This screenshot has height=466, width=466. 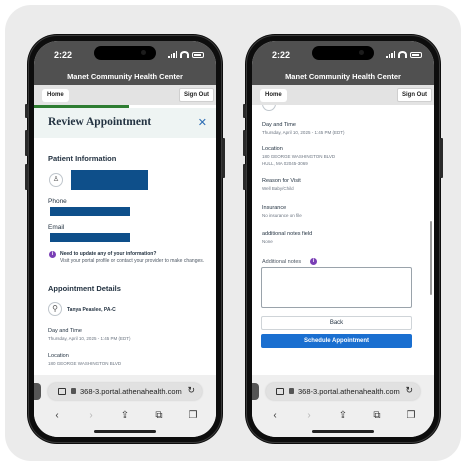 I want to click on location-label: Location, so click(x=58, y=356).